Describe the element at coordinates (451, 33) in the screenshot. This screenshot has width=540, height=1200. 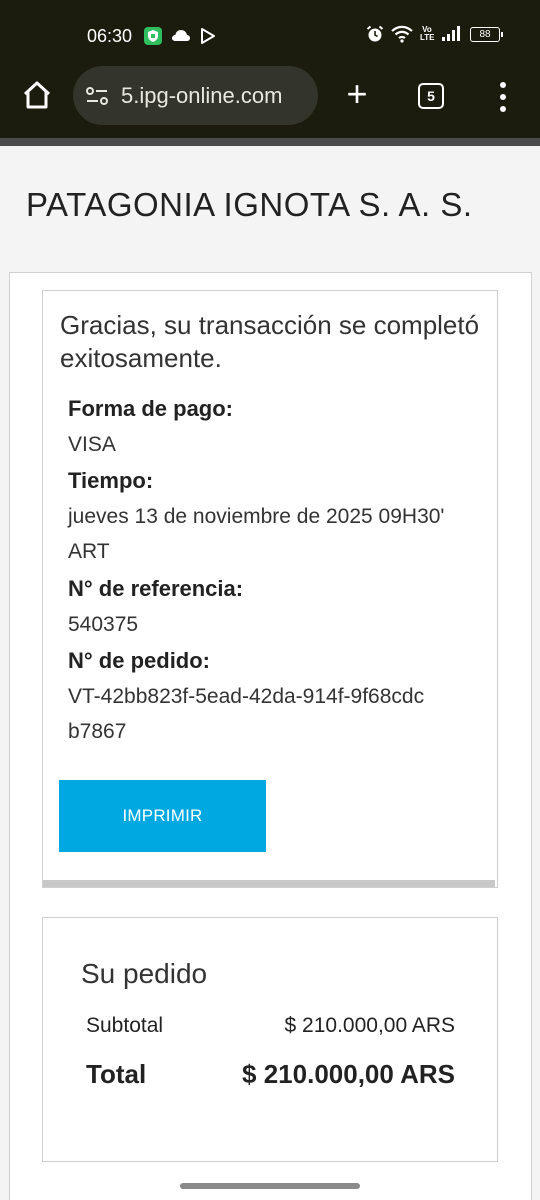
I see `signal-icon` at that location.